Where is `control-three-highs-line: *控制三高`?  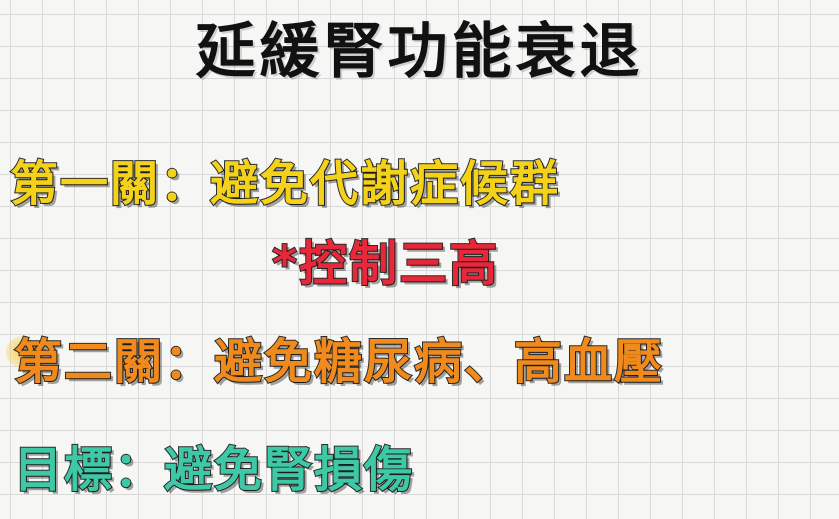 control-three-highs-line: *控制三高 is located at coordinates (385, 264).